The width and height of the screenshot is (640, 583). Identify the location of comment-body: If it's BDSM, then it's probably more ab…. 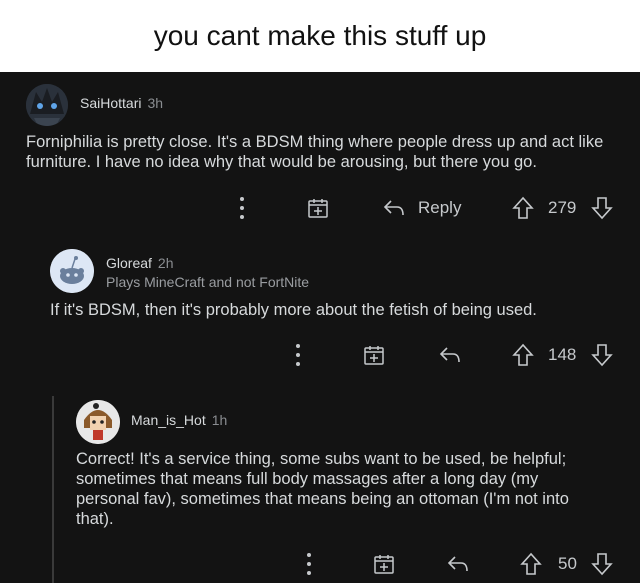
(293, 310).